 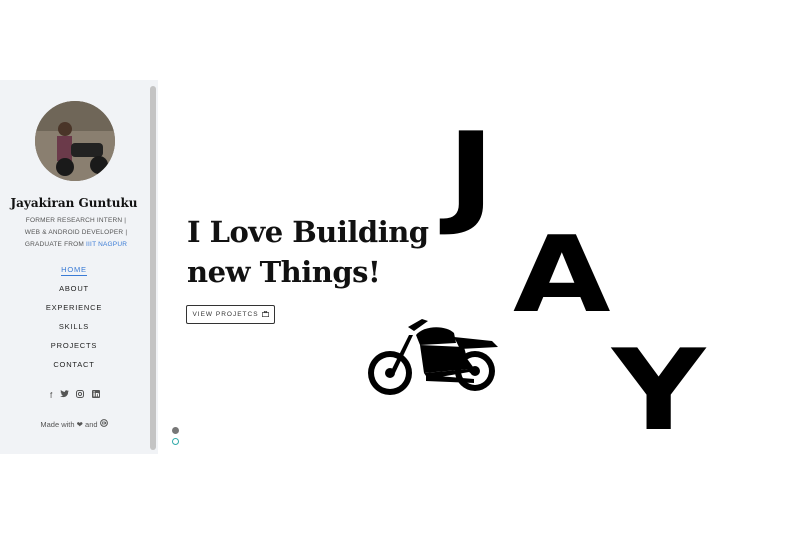 What do you see at coordinates (225, 314) in the screenshot?
I see `view-projects-label: VIEW PROJETCS` at bounding box center [225, 314].